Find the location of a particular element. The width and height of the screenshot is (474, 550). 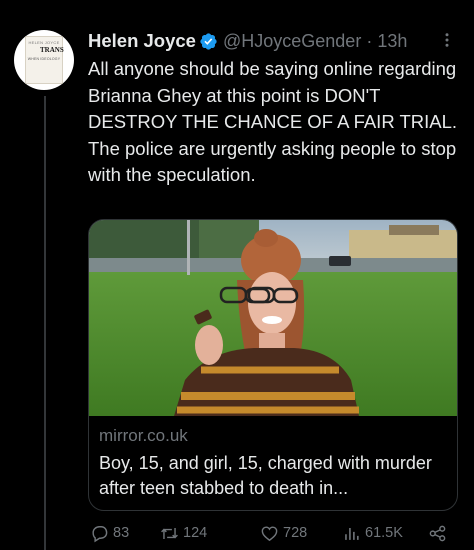

thread-line is located at coordinates (45, 323).